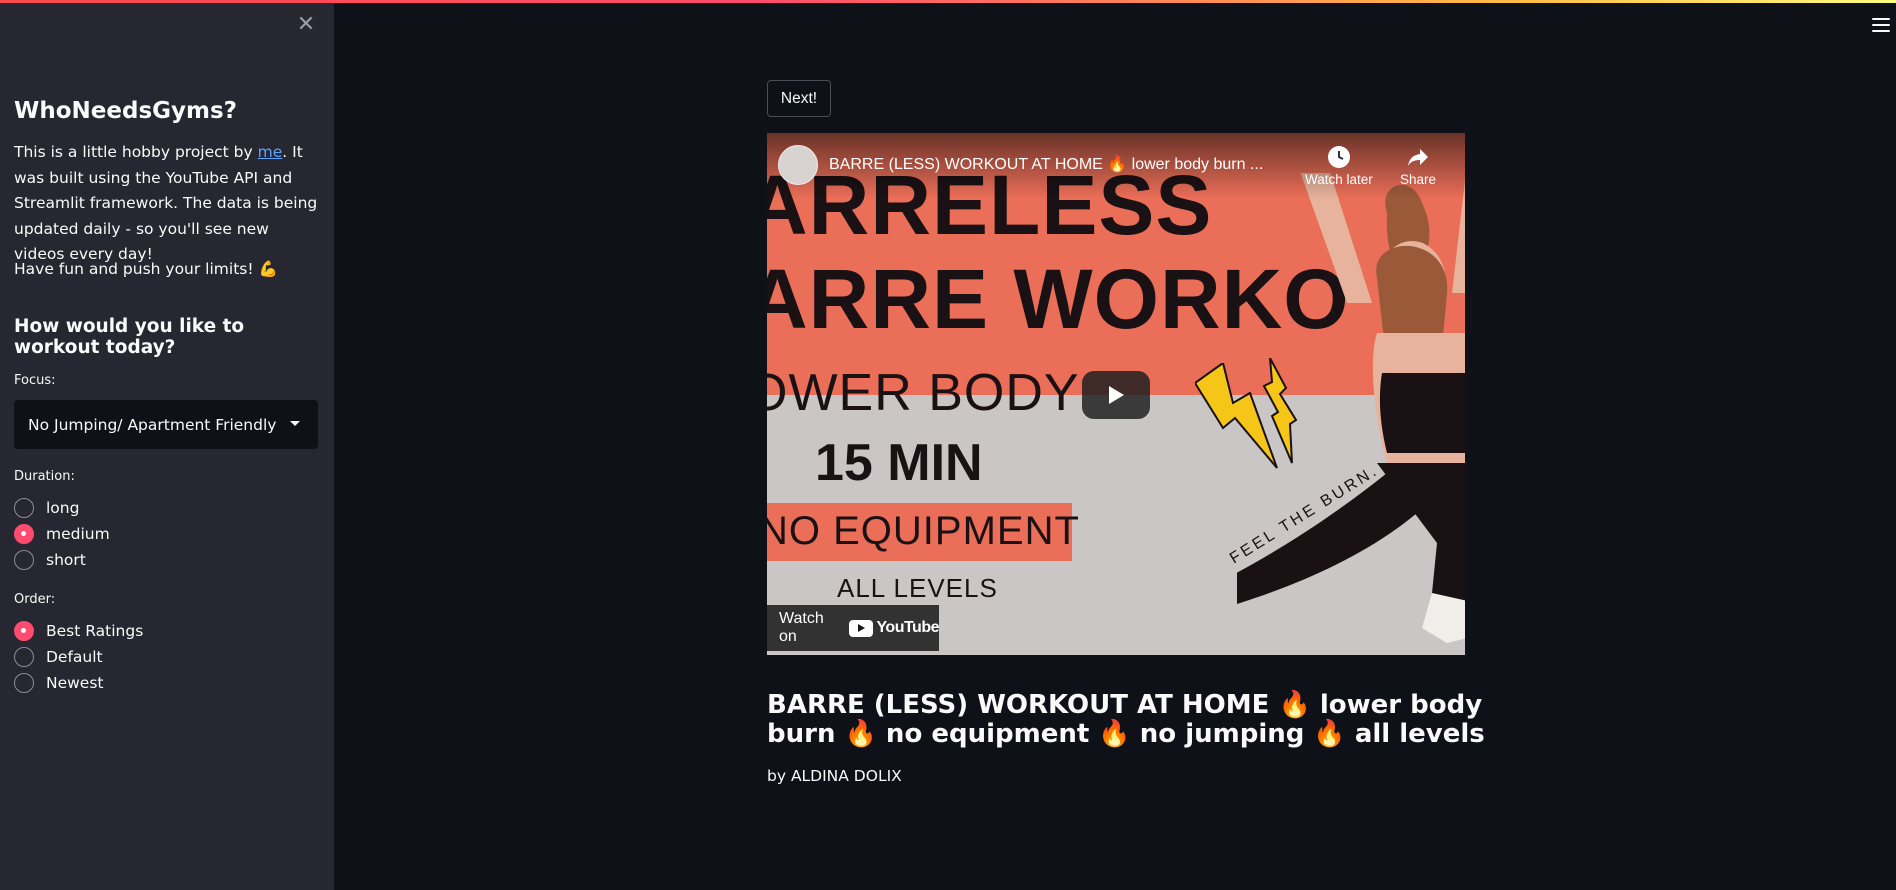 This screenshot has height=890, width=1896. I want to click on youtube-play-icon, so click(861, 628).